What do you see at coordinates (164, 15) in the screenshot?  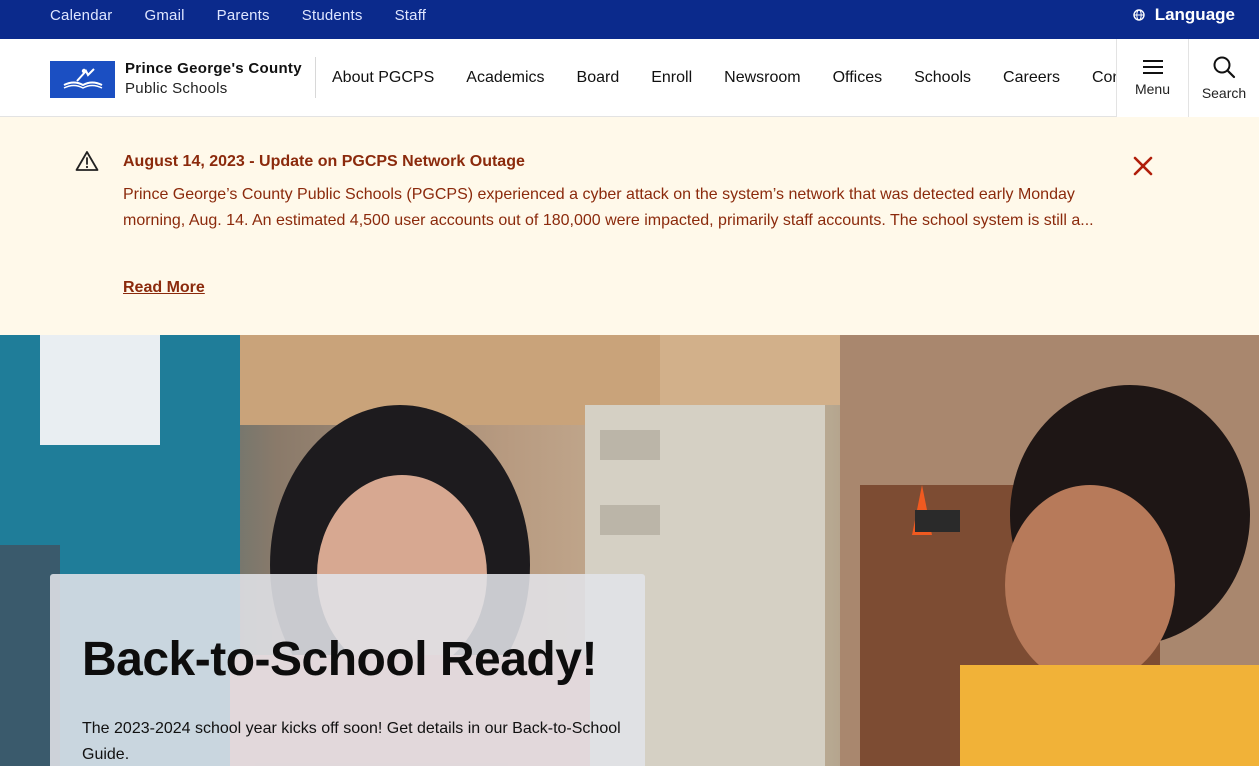 I see `utility-link-gmail: Gmail` at bounding box center [164, 15].